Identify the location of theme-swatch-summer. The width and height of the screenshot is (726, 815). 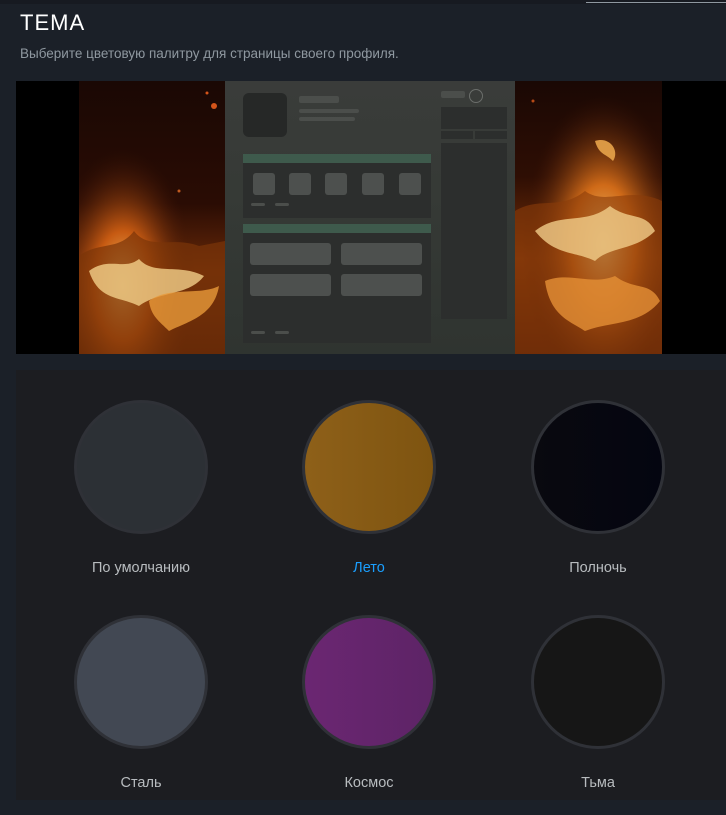
(369, 467).